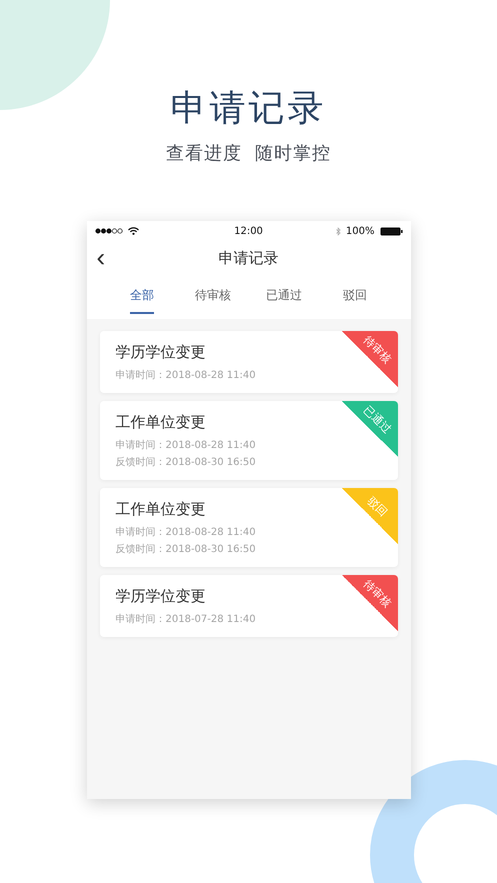  I want to click on subtitle: 查看进度 随时掌控, so click(249, 153).